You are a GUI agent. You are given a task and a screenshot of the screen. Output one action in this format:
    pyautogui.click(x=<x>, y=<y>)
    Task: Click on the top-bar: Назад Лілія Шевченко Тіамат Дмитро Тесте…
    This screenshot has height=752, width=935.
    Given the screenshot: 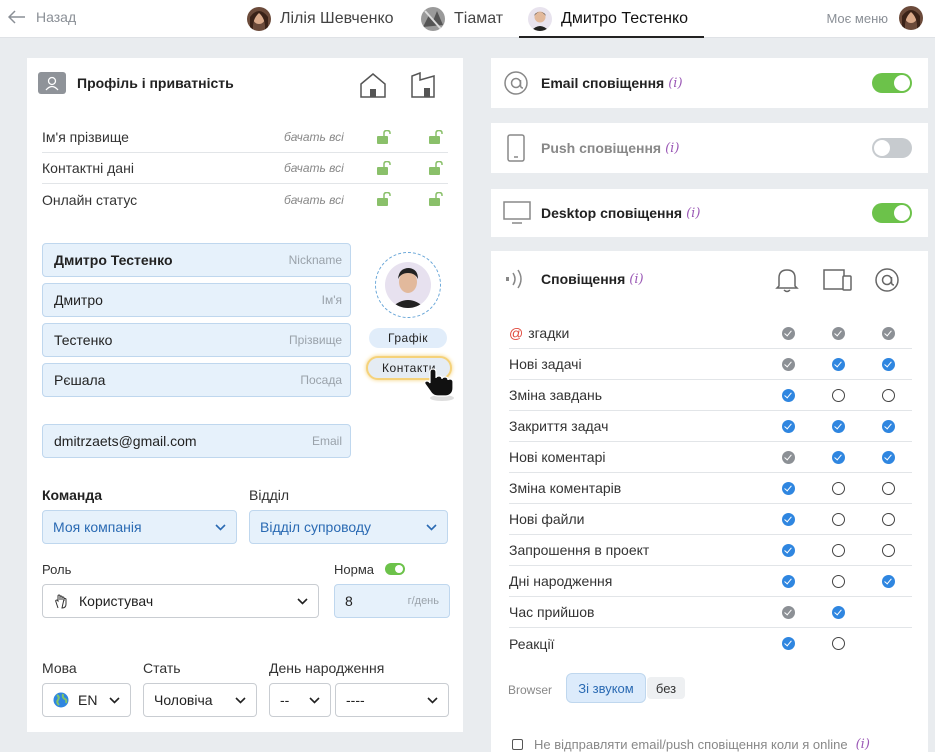 What is the action you would take?
    pyautogui.click(x=467, y=19)
    